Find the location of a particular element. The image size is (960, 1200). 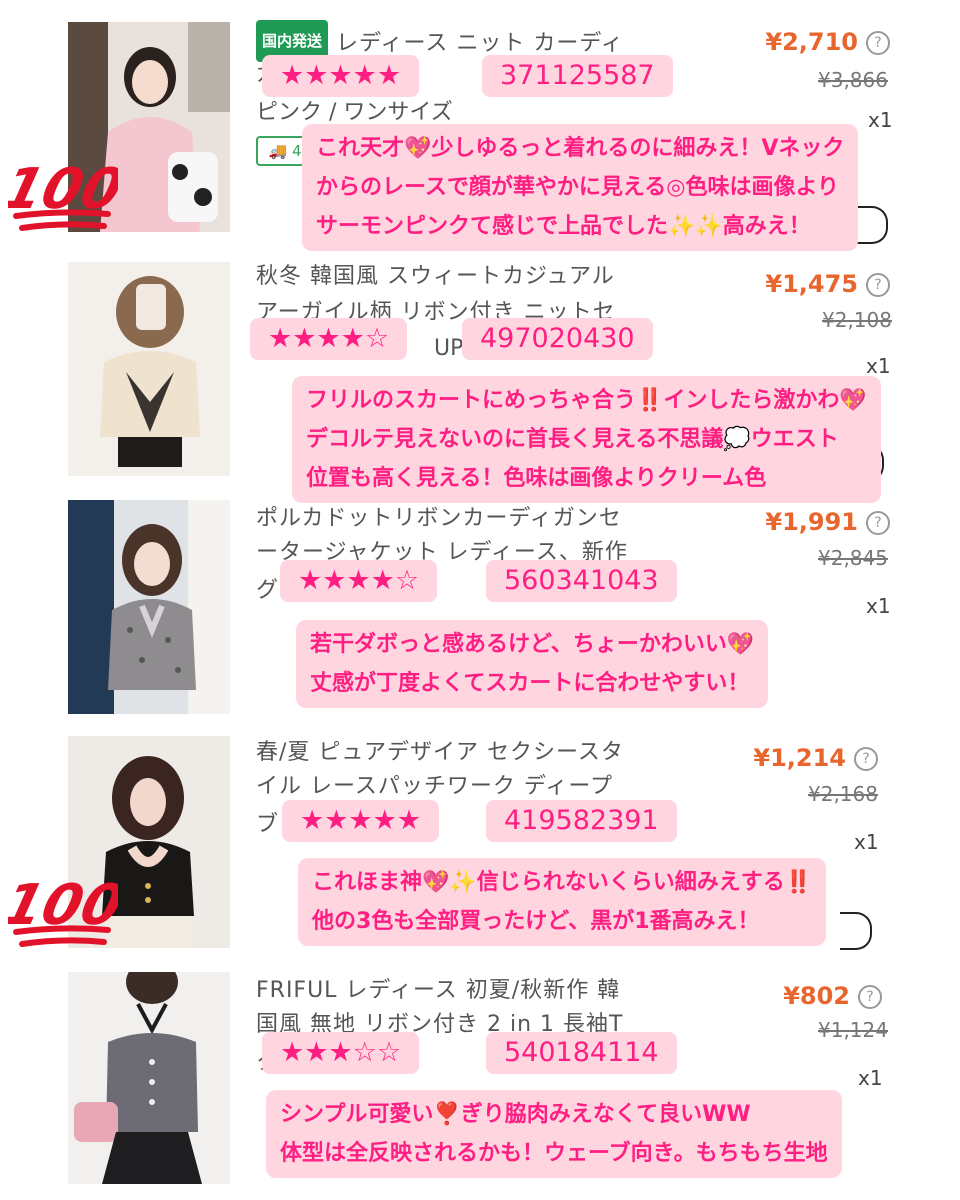

help-circle-icon: ? is located at coordinates (870, 997).